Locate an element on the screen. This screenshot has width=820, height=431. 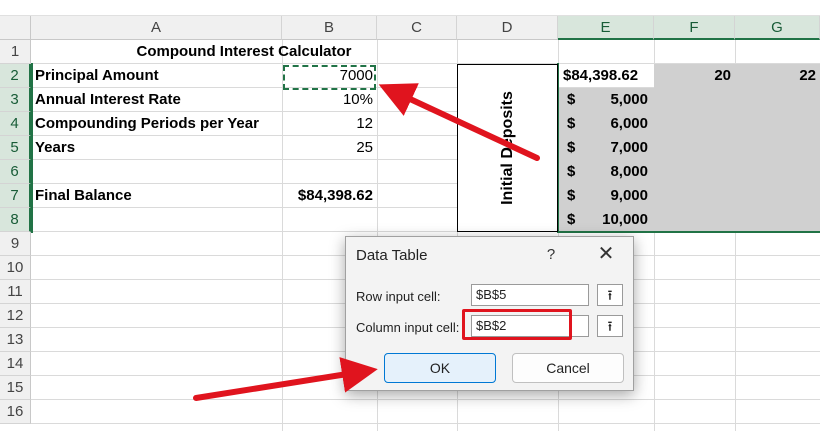
row-input-value-22: 22 is located at coordinates (777, 76).